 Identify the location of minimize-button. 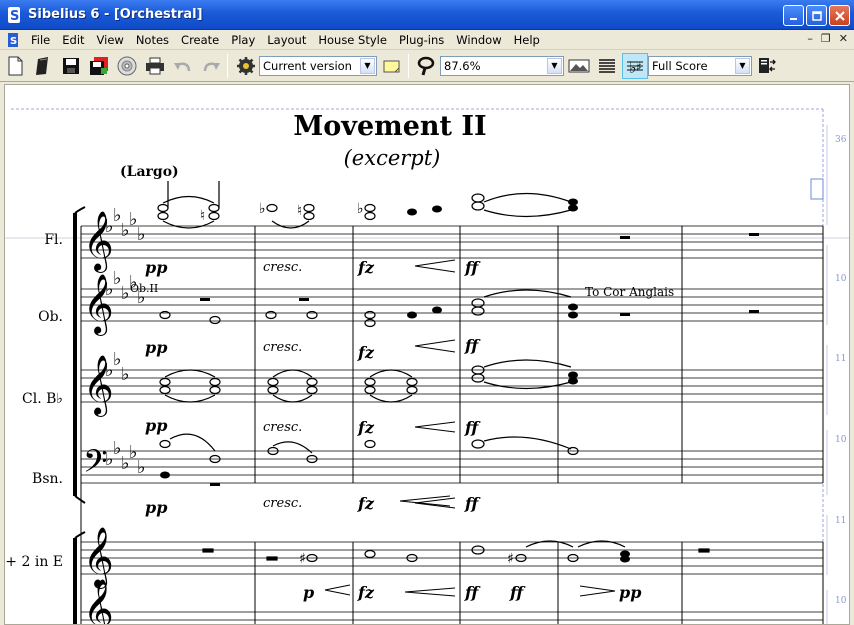
(793, 15).